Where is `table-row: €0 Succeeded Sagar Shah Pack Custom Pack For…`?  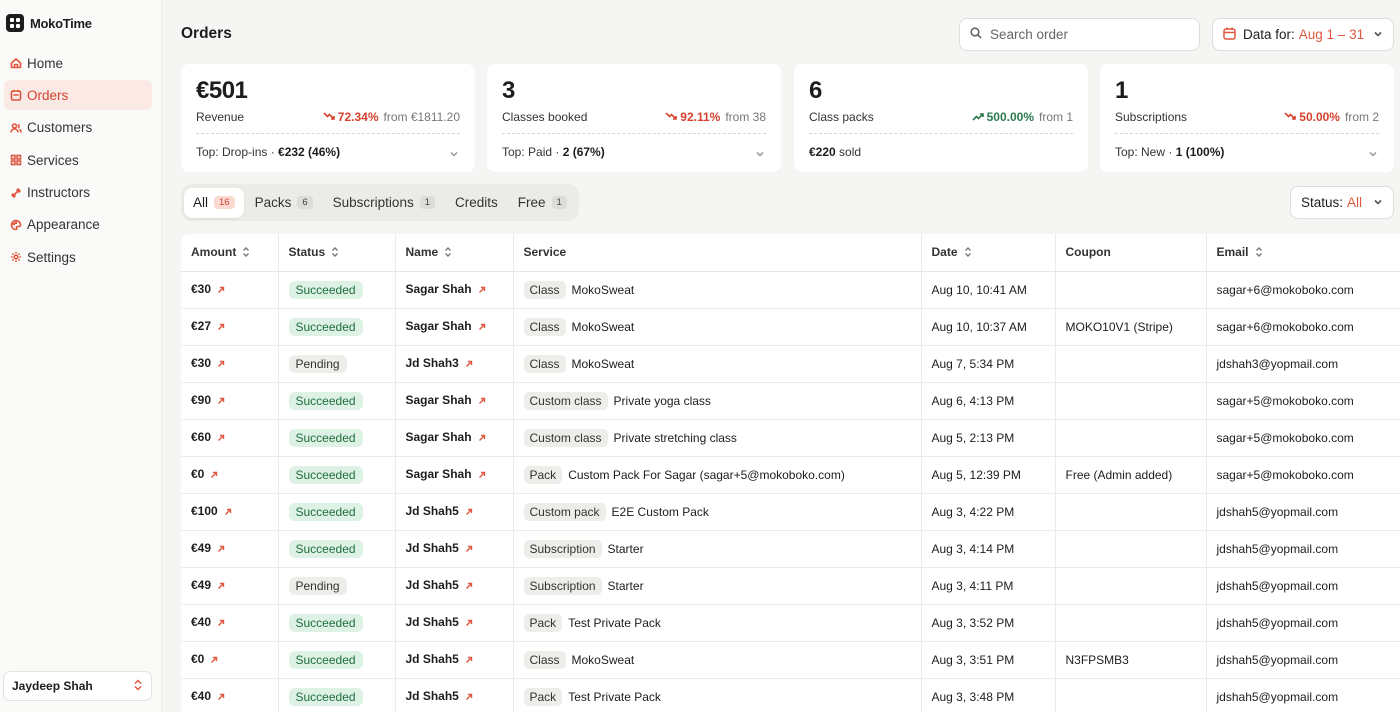 table-row: €0 Succeeded Sagar Shah Pack Custom Pack For… is located at coordinates (790, 475).